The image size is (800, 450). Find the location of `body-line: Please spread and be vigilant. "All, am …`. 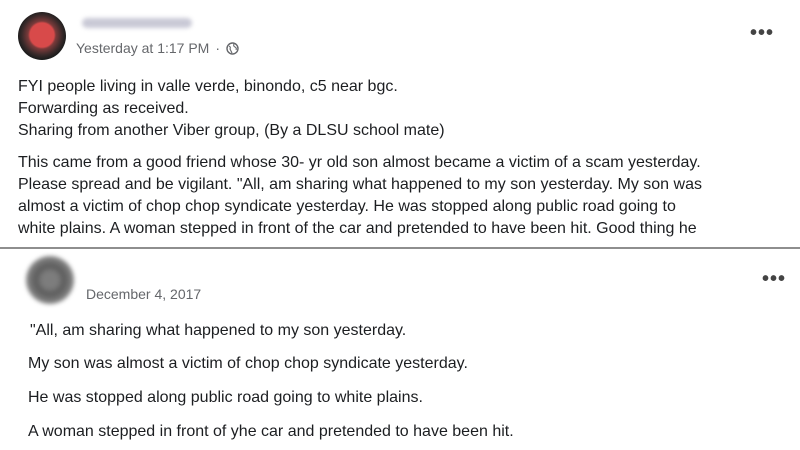

body-line: Please spread and be vigilant. "All, am … is located at coordinates (360, 184).